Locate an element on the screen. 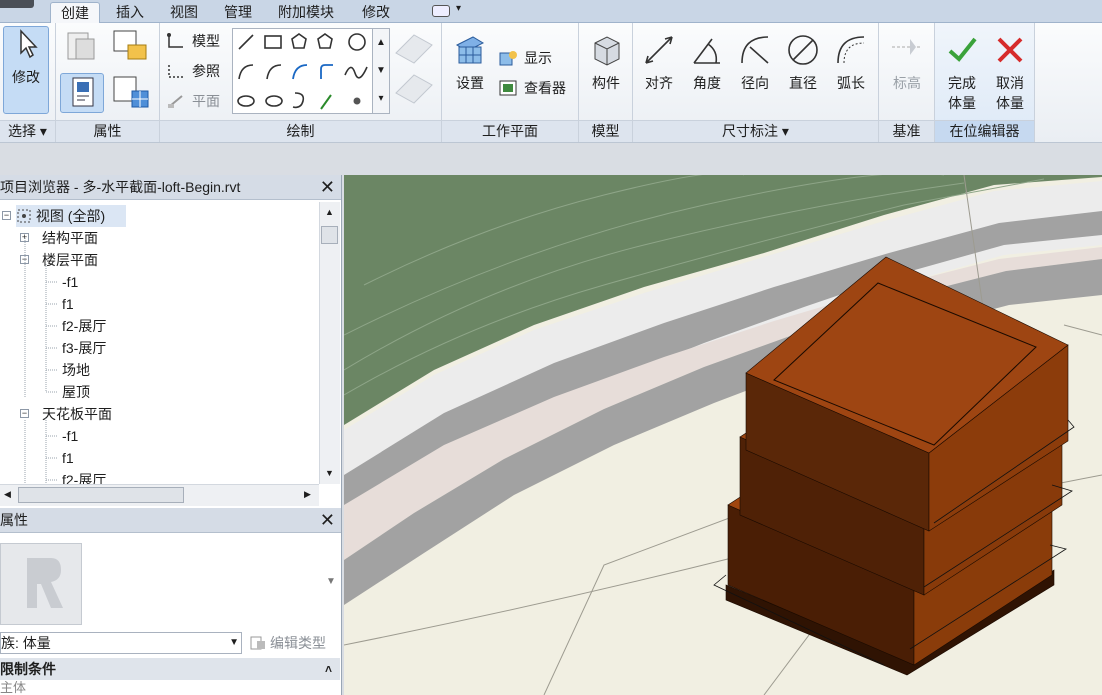  workplane-viewer-button: 查看器 is located at coordinates (530, 88).